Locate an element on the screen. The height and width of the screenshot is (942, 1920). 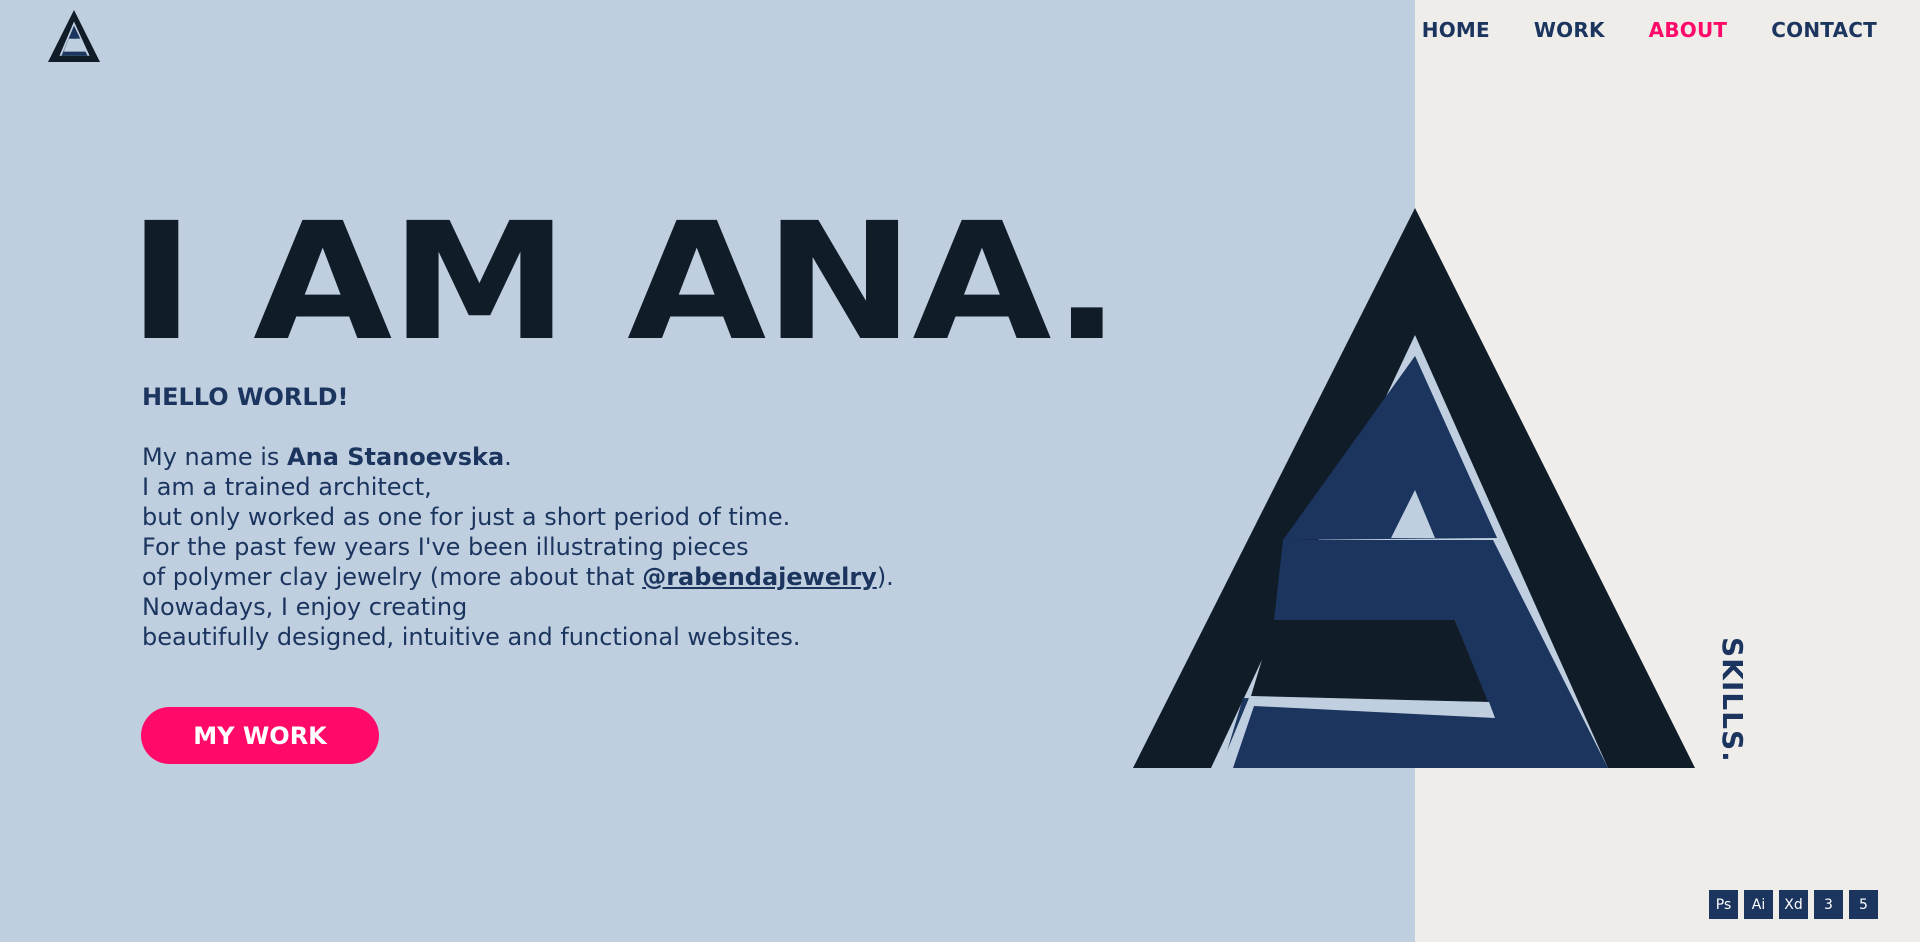
as-logo-icon is located at coordinates (74, 36).